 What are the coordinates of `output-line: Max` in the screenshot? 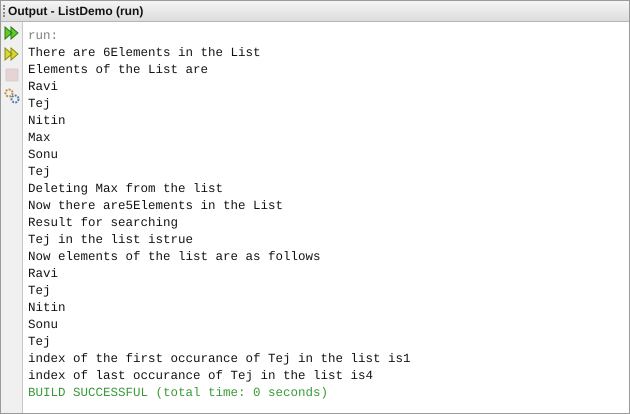 It's located at (40, 138).